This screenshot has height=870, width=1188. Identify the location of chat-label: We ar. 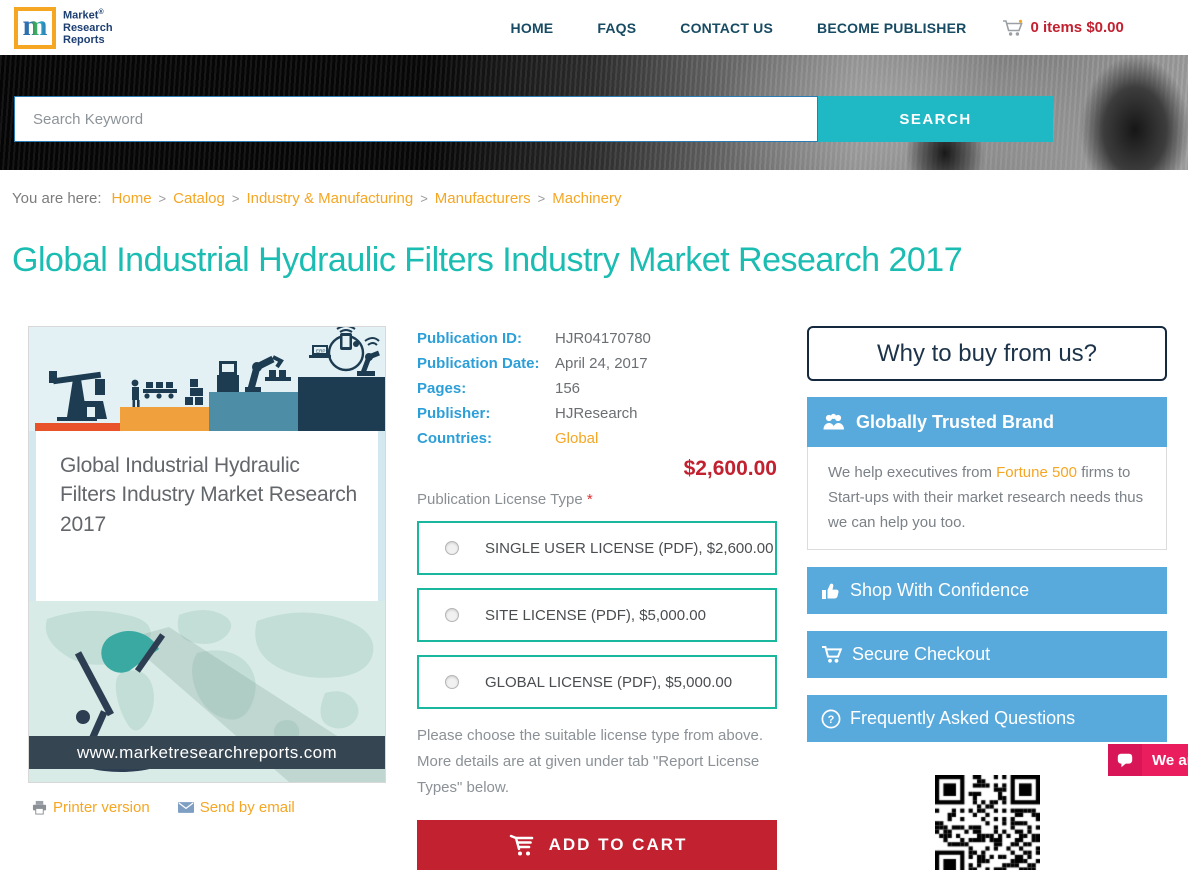
(1170, 760).